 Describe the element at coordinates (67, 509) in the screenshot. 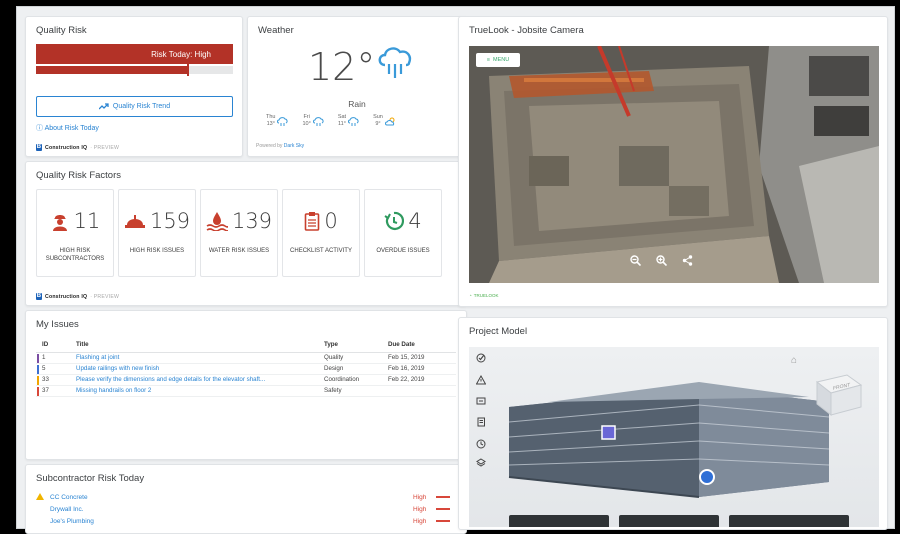

I see `subcontractor-name-link: Drywall Inc.` at that location.